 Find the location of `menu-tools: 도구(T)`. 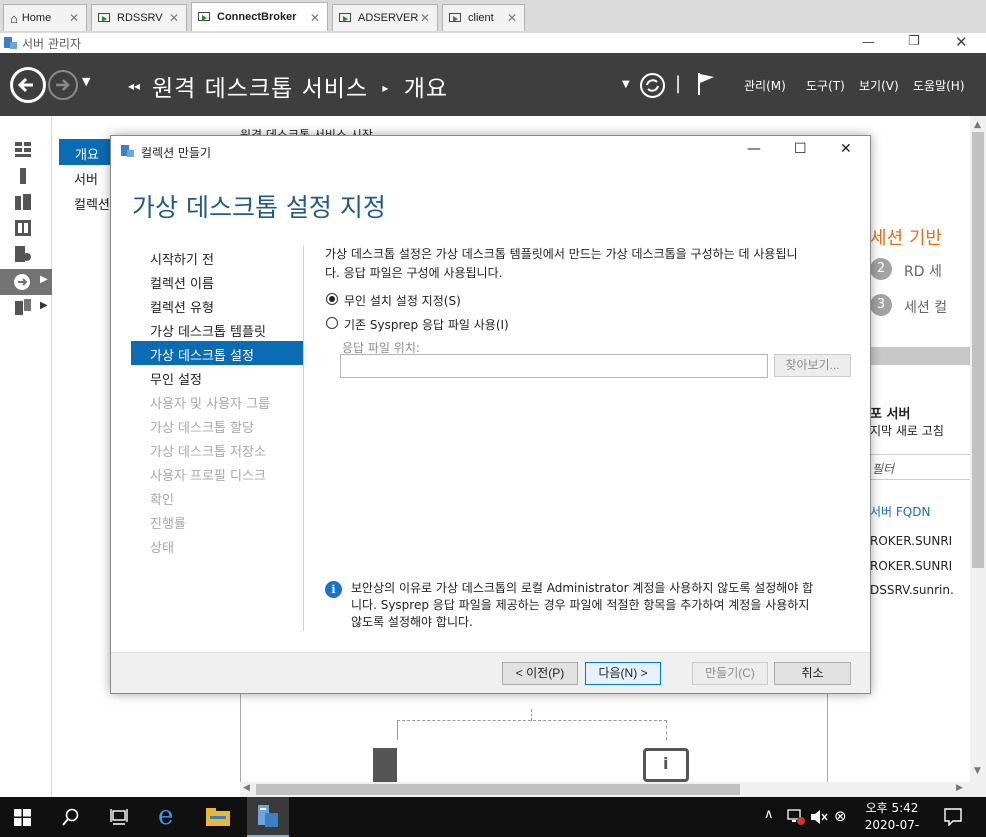

menu-tools: 도구(T) is located at coordinates (825, 85).